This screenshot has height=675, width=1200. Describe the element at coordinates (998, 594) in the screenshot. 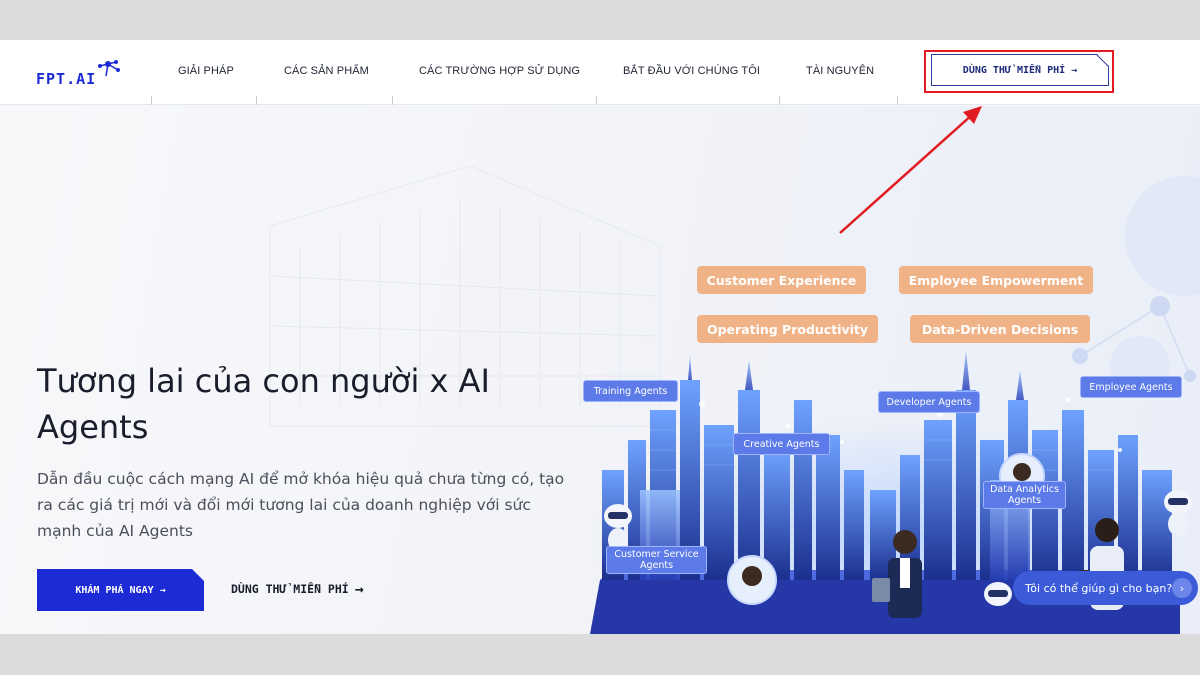

I see `robot-bottom-figure` at that location.